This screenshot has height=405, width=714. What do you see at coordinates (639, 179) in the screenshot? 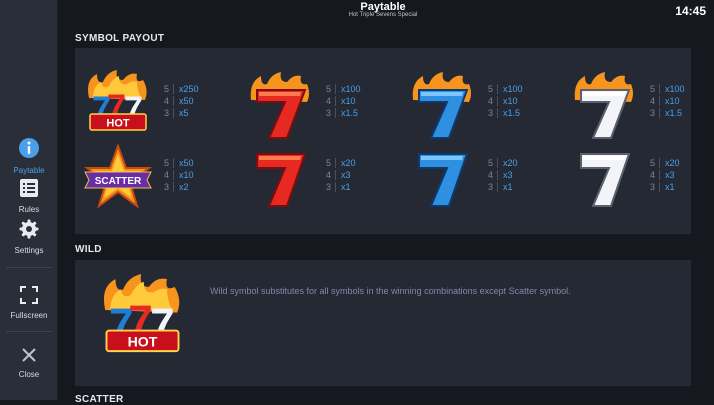
I see `paytable-entry-white-seven: 5 x20 4 x3 3 x1` at bounding box center [639, 179].